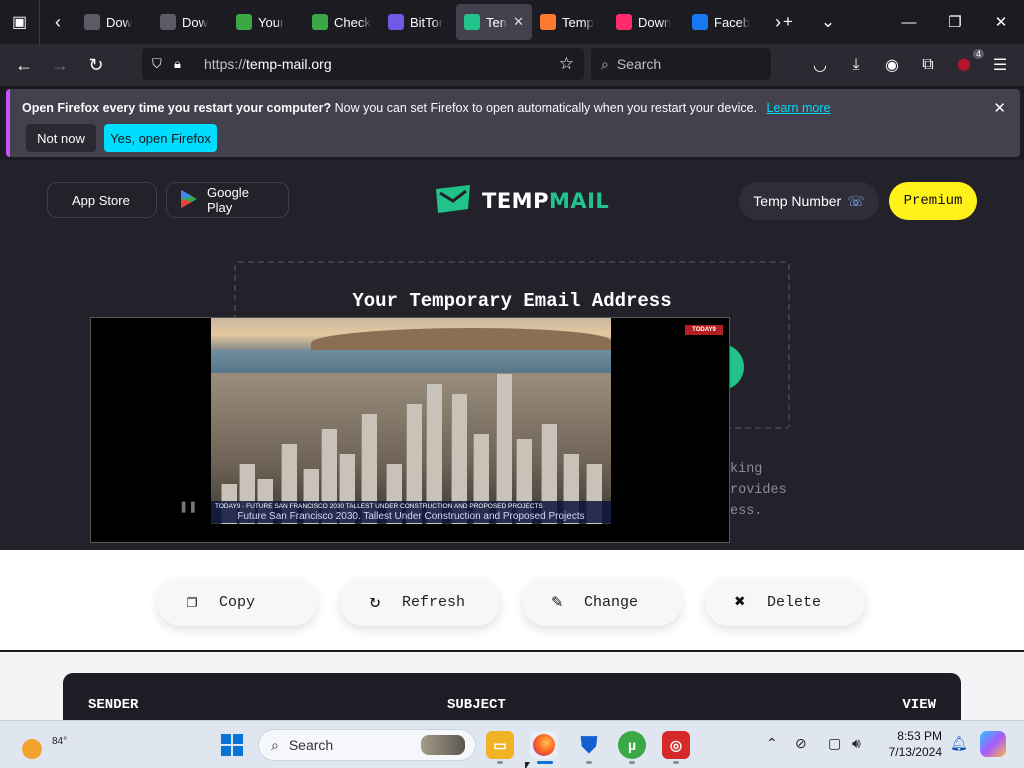 The width and height of the screenshot is (1024, 768). What do you see at coordinates (589, 745) in the screenshot?
I see `defender-shield-icon: ⛊` at bounding box center [589, 745].